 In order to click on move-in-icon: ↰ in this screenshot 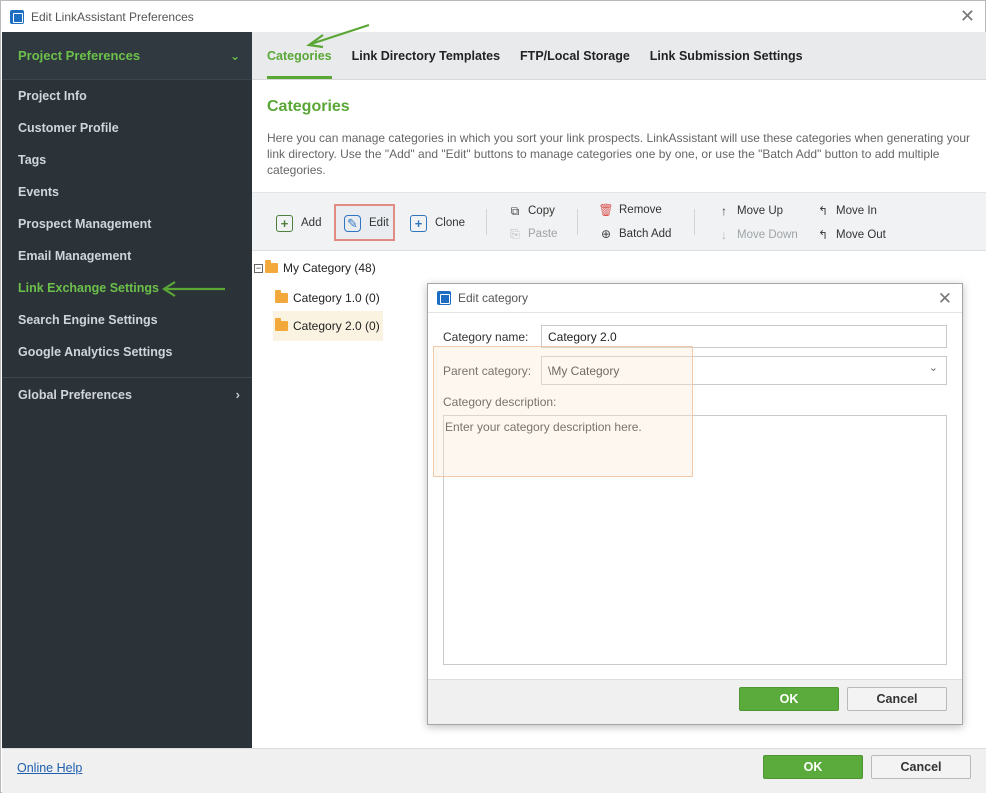, I will do `click(823, 211)`.